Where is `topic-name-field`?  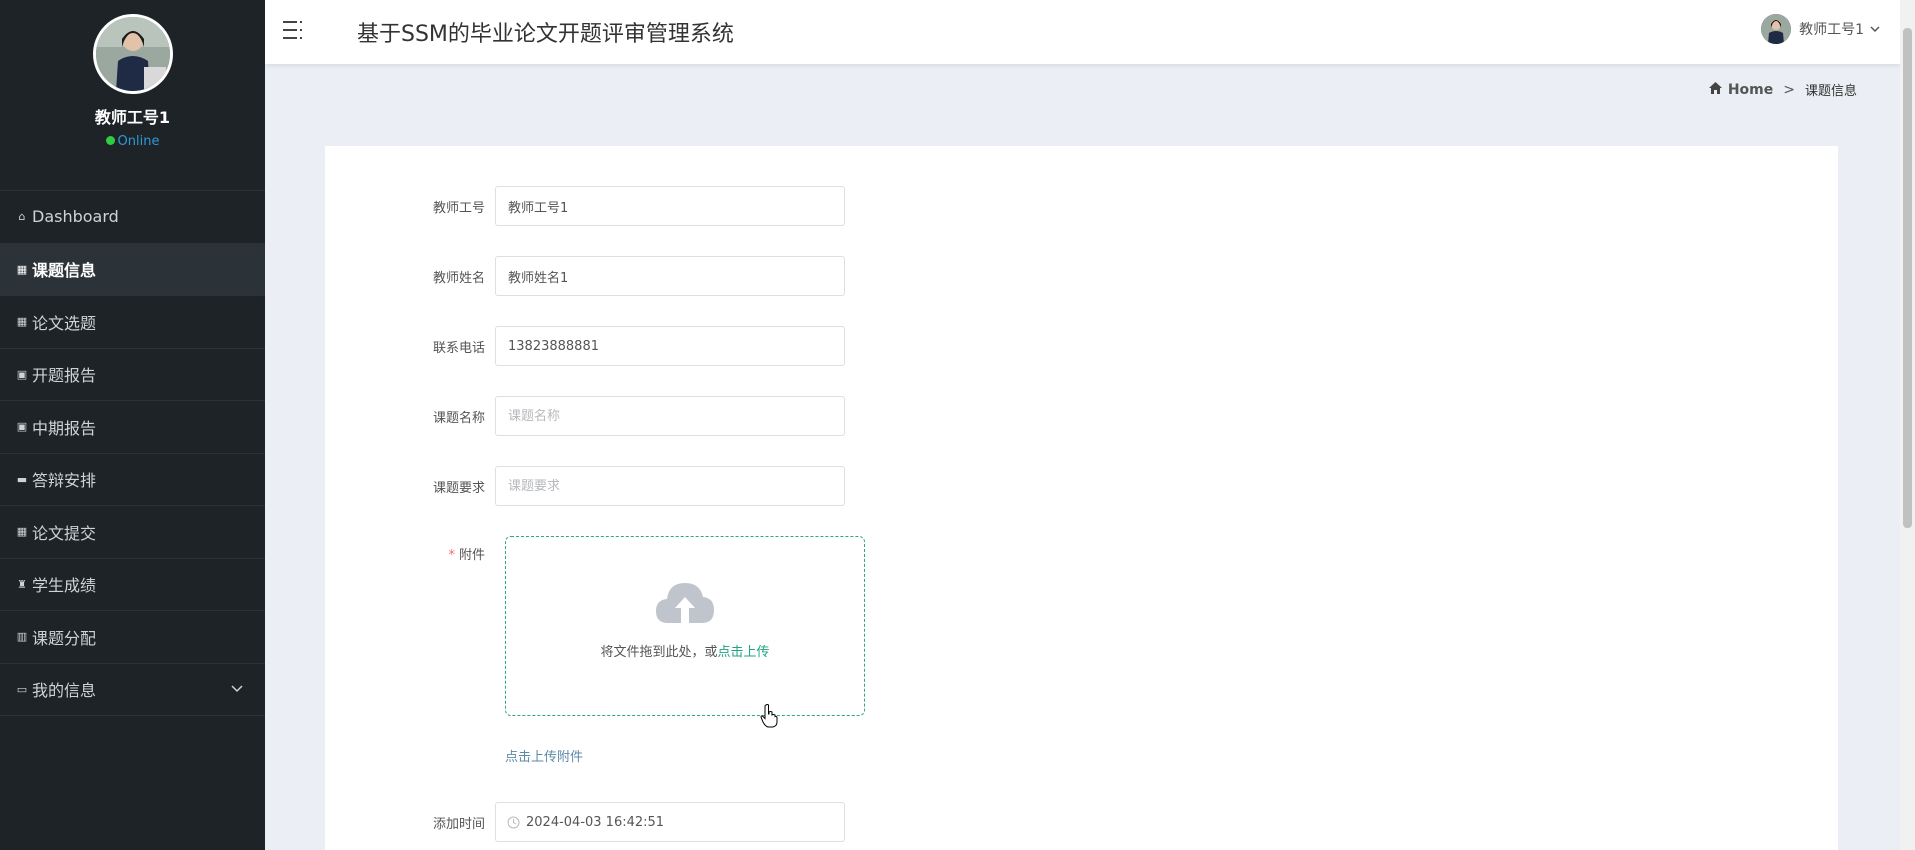
topic-name-field is located at coordinates (670, 416).